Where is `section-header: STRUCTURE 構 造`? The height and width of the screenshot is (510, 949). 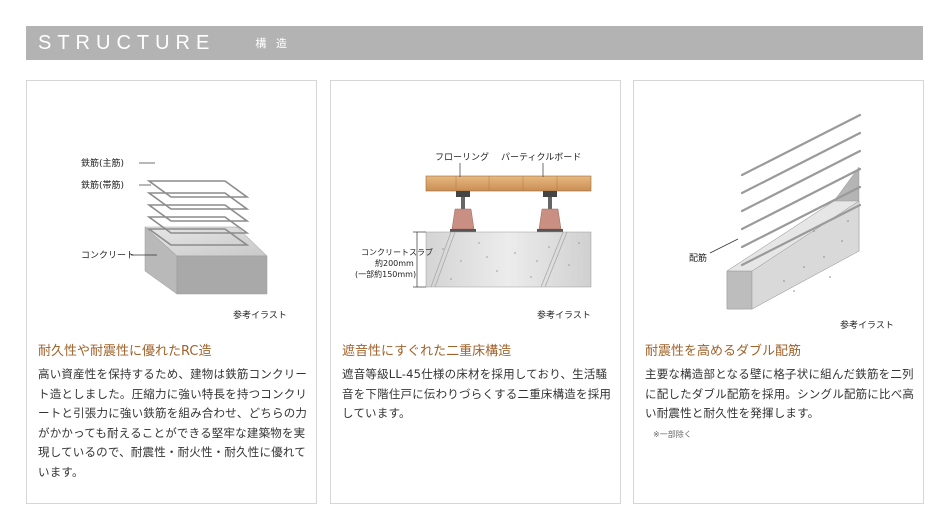
section-header: STRUCTURE 構 造 is located at coordinates (474, 43).